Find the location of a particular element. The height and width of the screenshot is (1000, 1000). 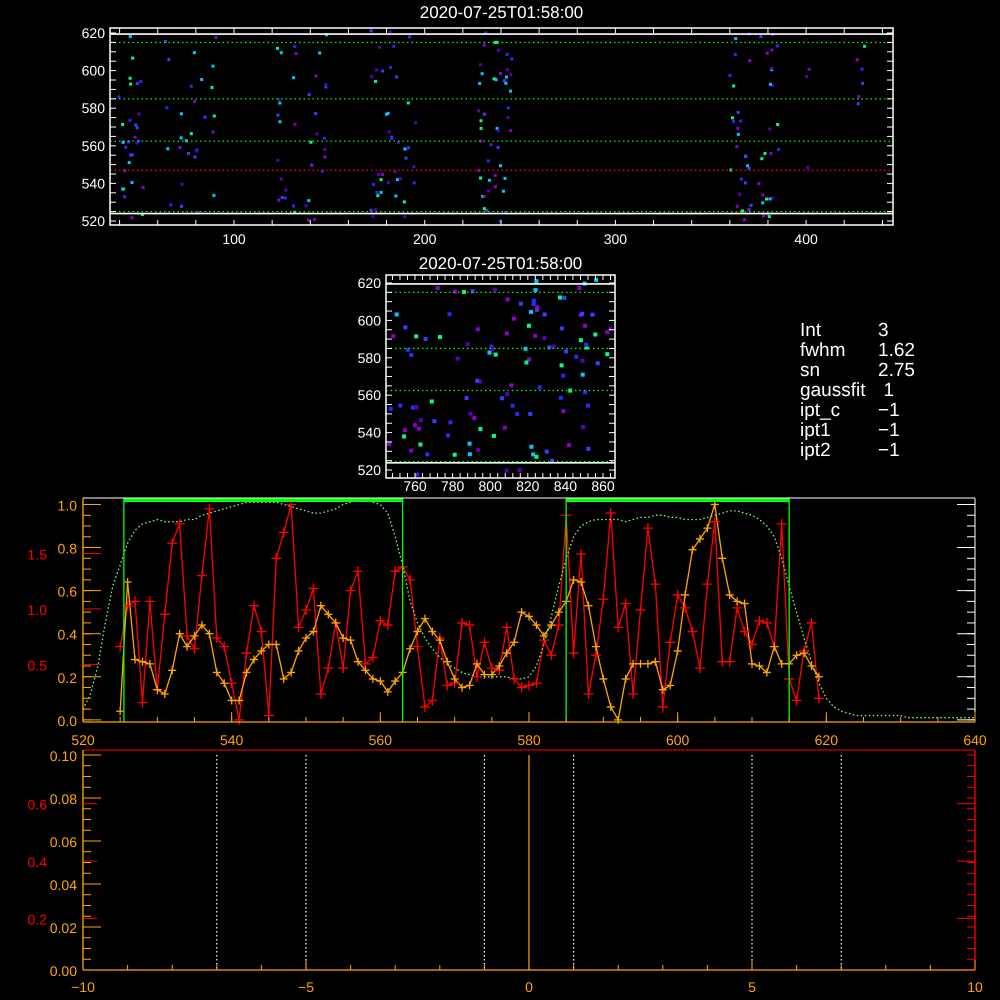

stat-value: 1.62 is located at coordinates (896, 351).